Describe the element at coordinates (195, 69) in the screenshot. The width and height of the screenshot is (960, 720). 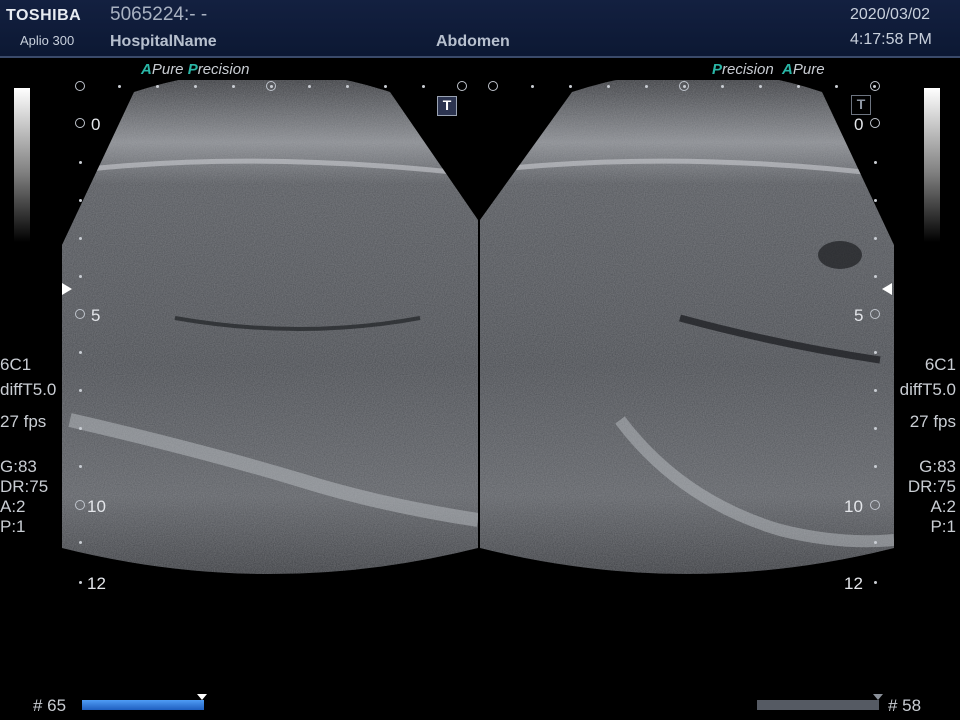
I see `left-apure-precision-tag: APure Precision` at that location.